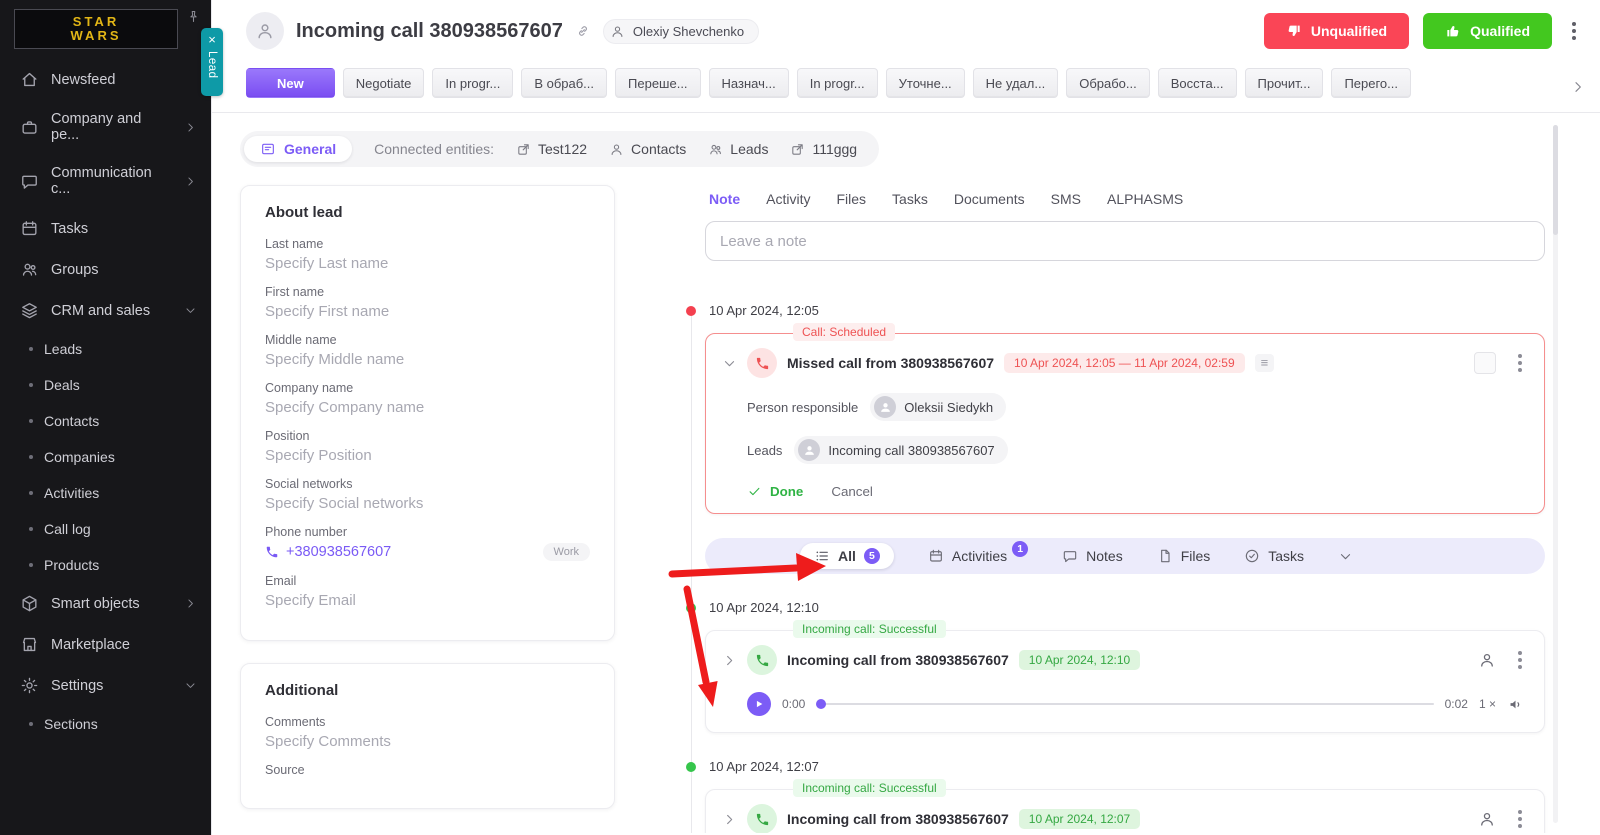  What do you see at coordinates (427, 311) in the screenshot?
I see `field-placeholder: Specify First name` at bounding box center [427, 311].